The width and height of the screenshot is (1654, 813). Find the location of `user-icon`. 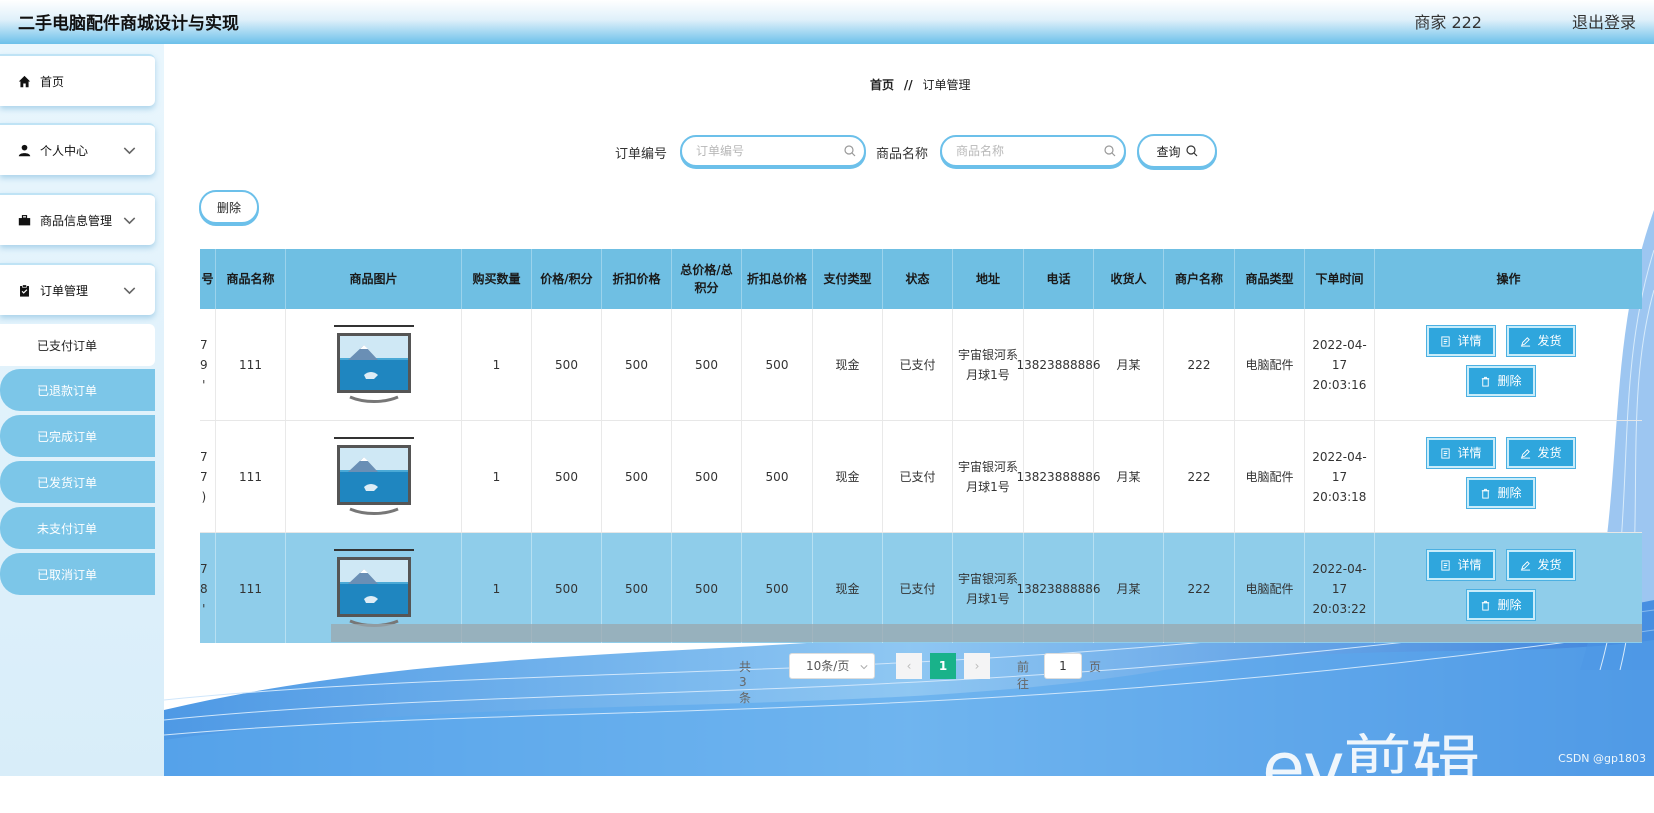

user-icon is located at coordinates (24, 150).